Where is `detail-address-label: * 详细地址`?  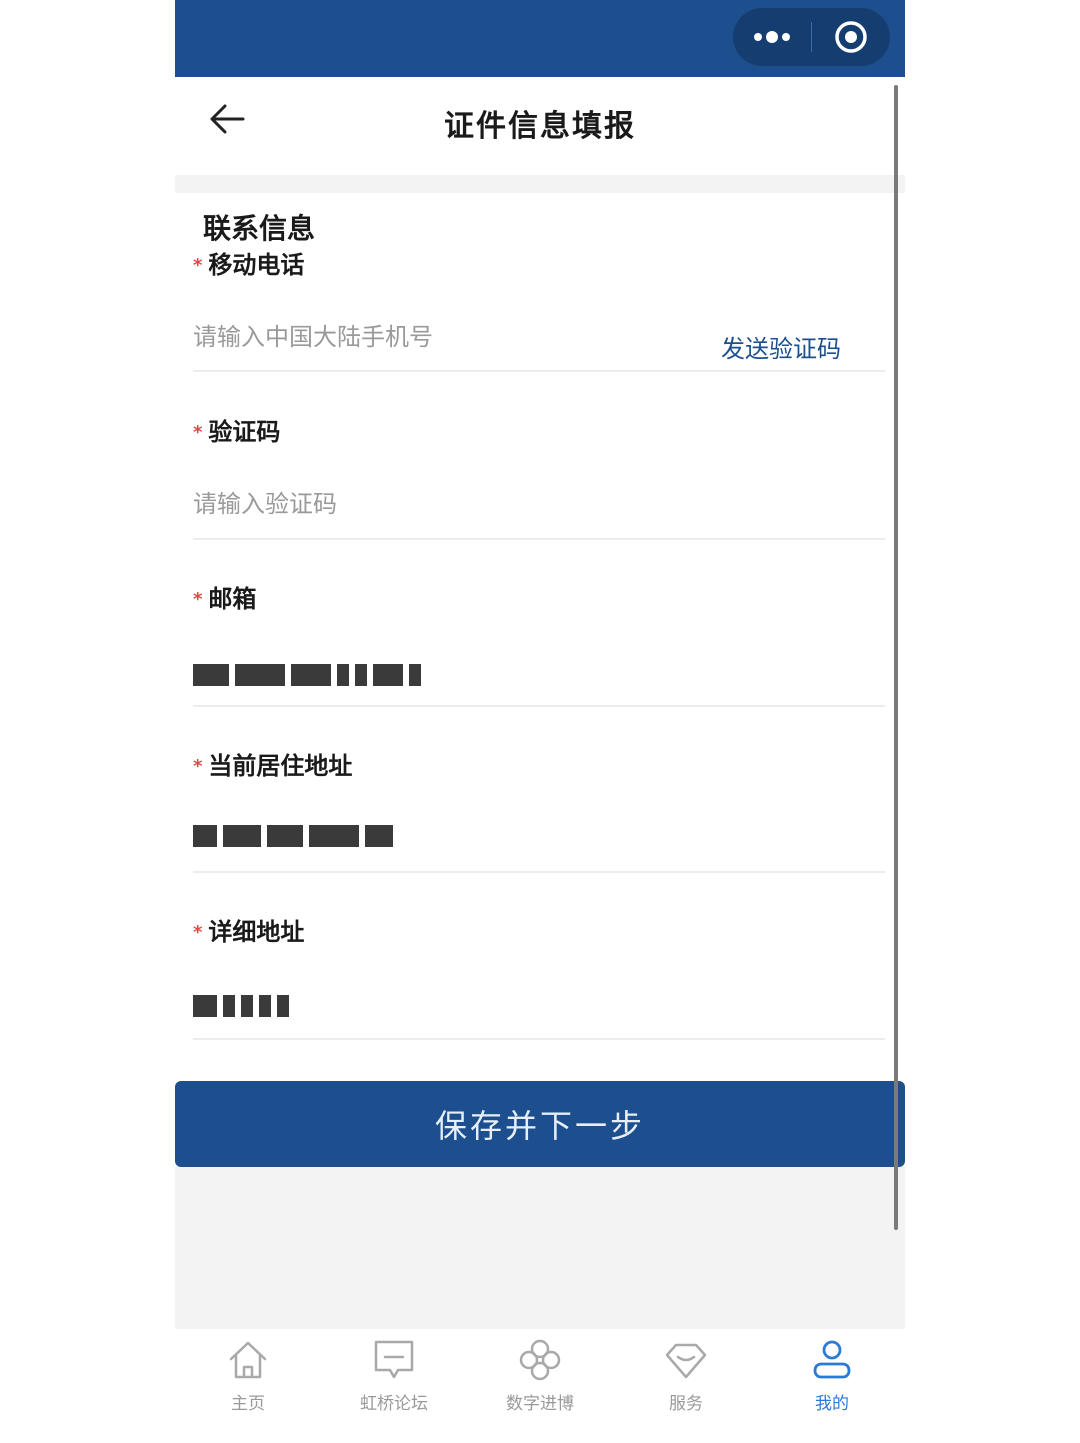 detail-address-label: * 详细地址 is located at coordinates (249, 932).